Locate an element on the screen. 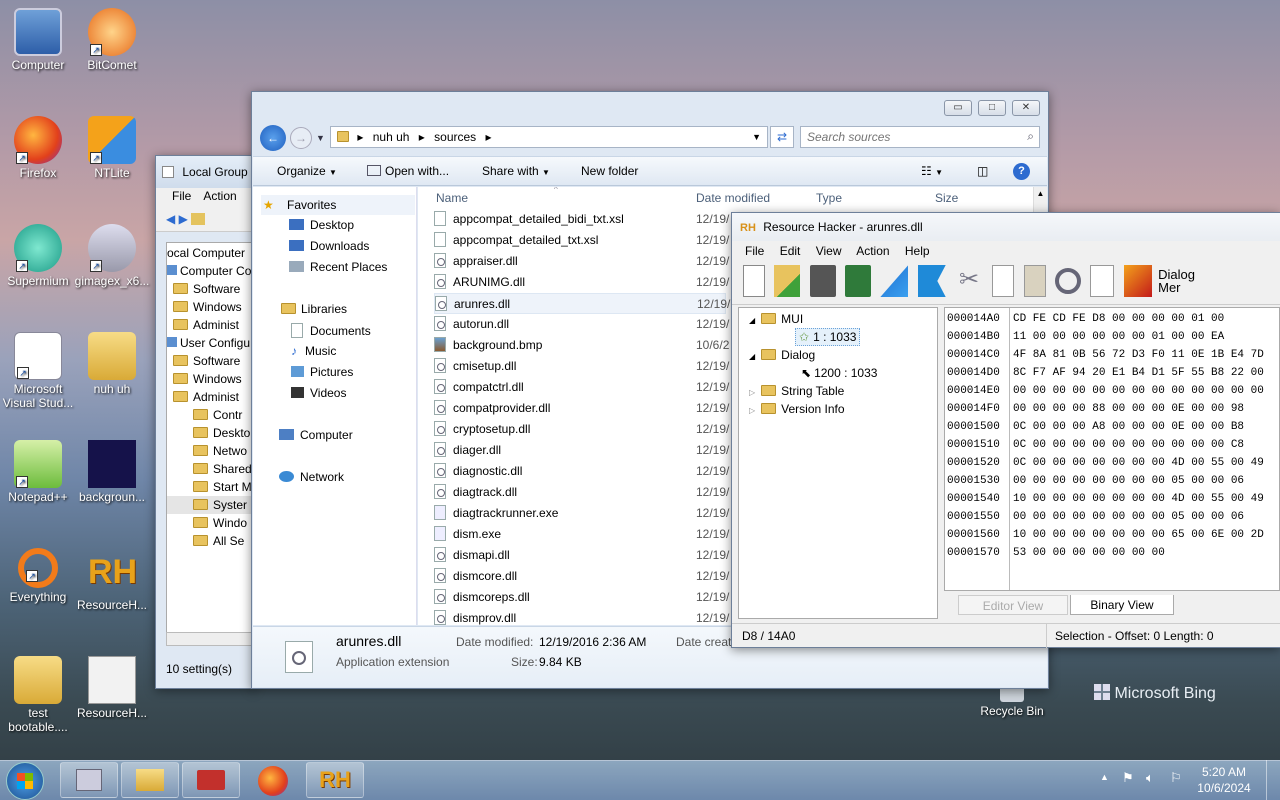 The image size is (1280, 800). nav-documents: Documents is located at coordinates (331, 330).